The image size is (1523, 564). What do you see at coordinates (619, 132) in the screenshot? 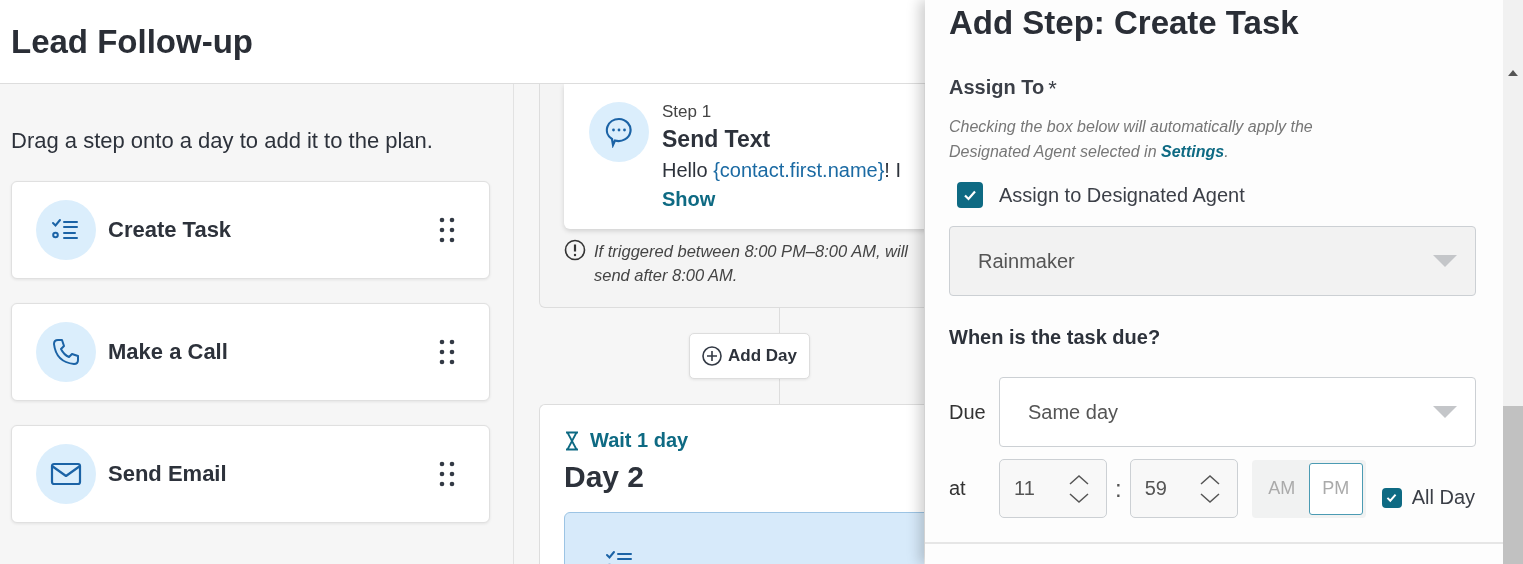
I see `chat-bubble-icon` at bounding box center [619, 132].